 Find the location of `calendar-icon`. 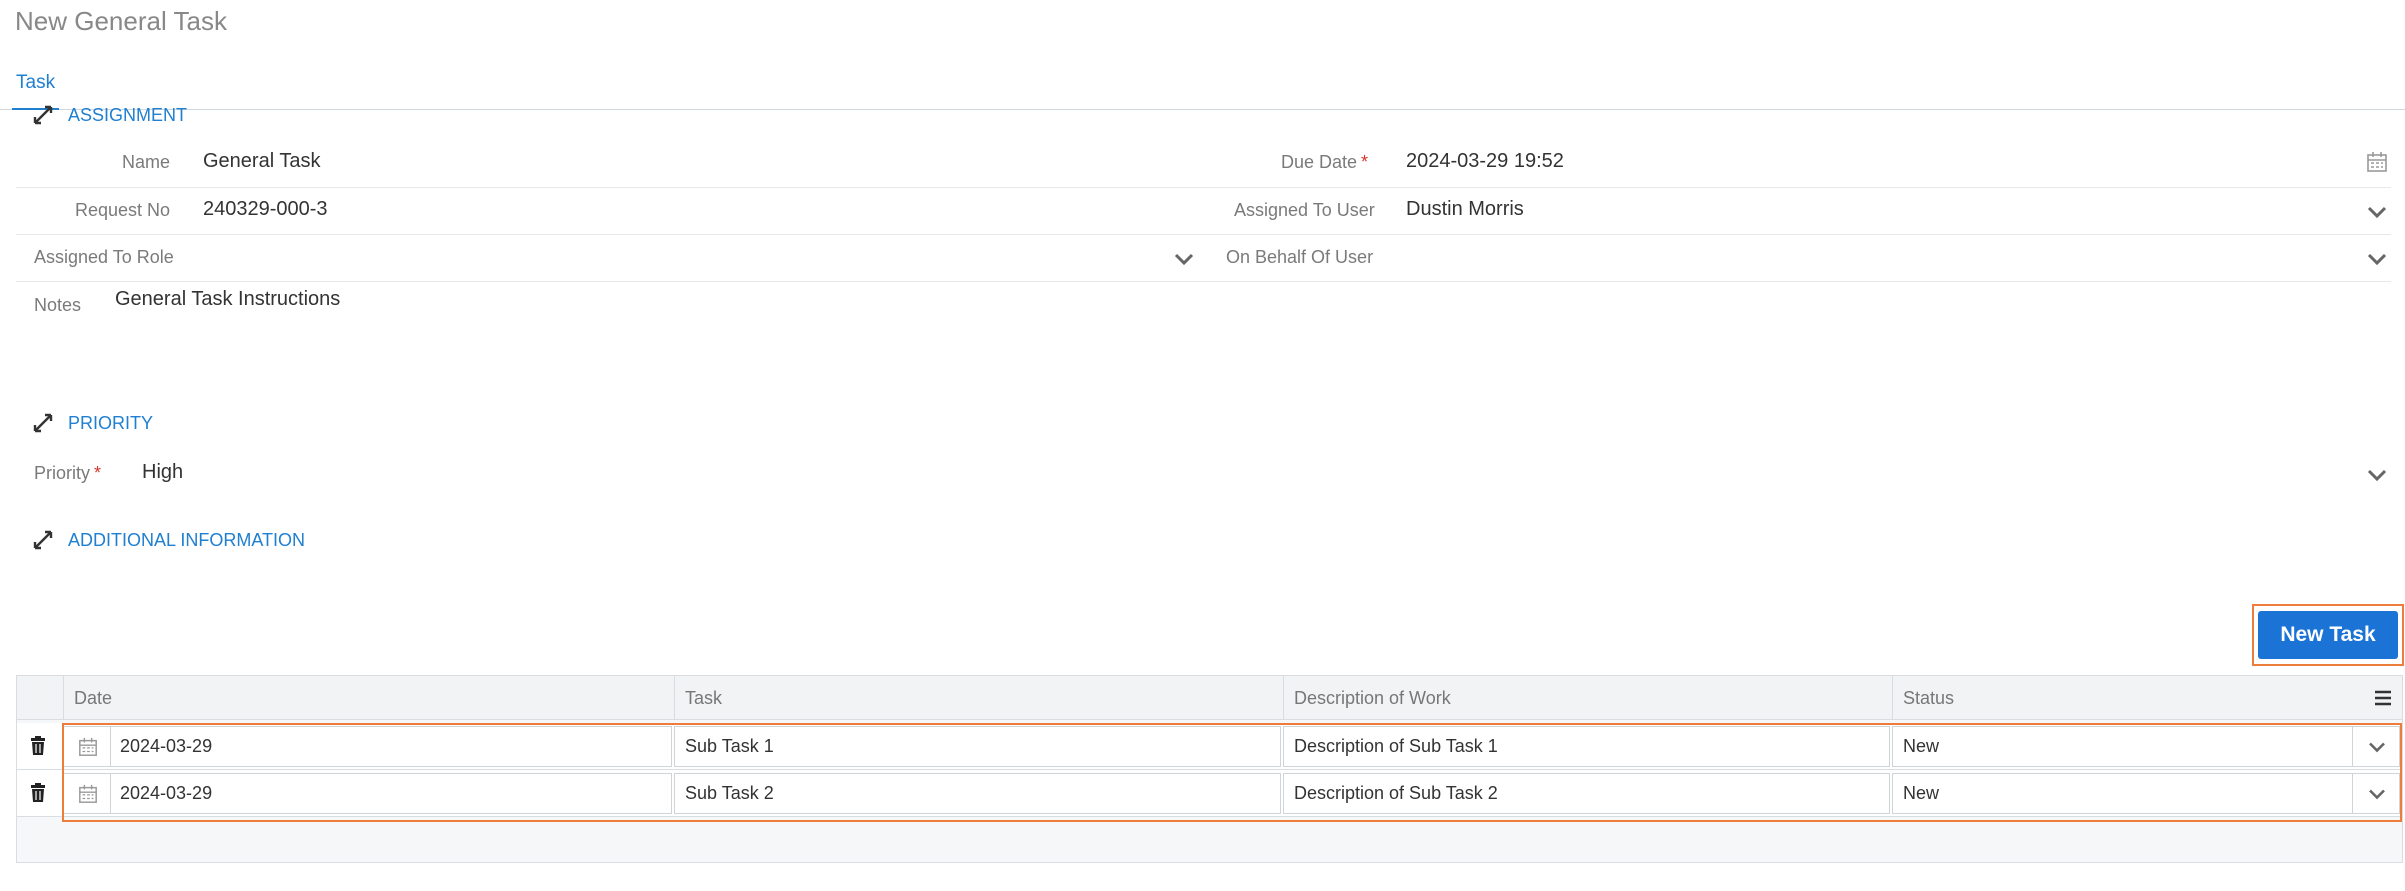

calendar-icon is located at coordinates (2377, 162).